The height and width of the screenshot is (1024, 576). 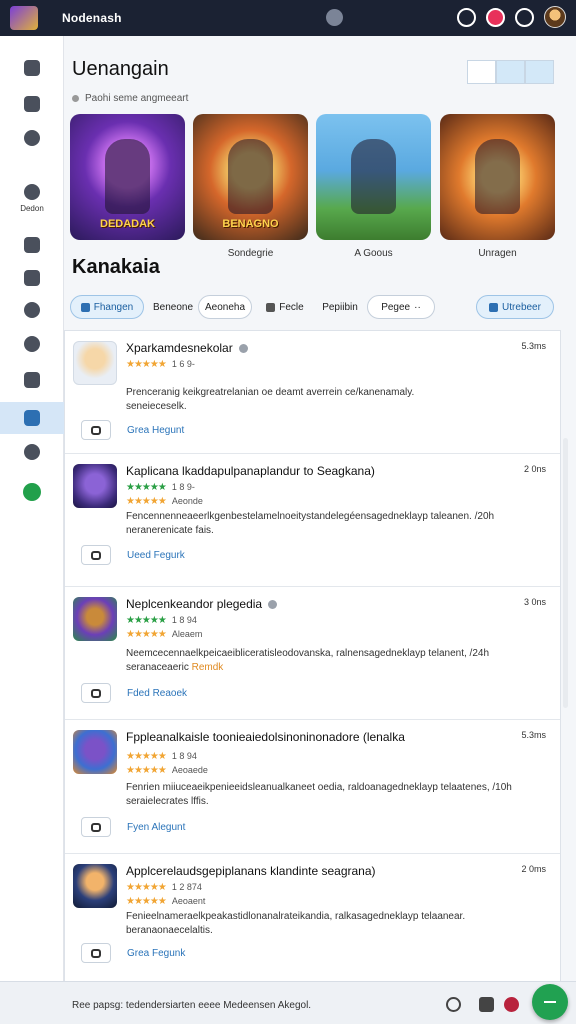 What do you see at coordinates (187, 348) in the screenshot?
I see `app-title: Xparkamdesnekolar` at bounding box center [187, 348].